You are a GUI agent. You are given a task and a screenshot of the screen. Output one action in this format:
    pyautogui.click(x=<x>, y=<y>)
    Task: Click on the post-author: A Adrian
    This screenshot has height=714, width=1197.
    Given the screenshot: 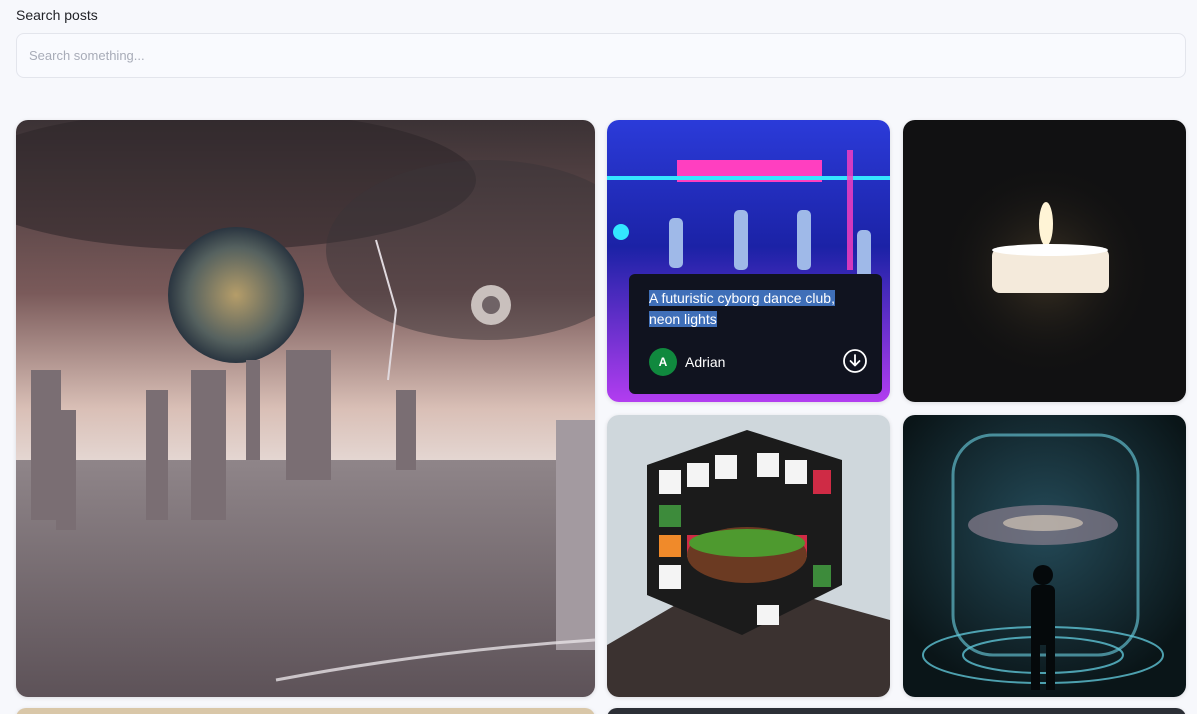 What is the action you would take?
    pyautogui.click(x=687, y=362)
    